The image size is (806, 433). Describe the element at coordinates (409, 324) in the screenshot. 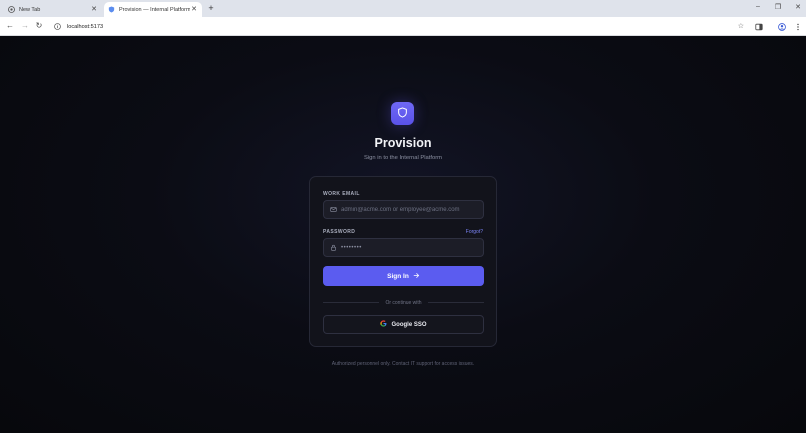

I see `sso-label: Google SSO` at that location.